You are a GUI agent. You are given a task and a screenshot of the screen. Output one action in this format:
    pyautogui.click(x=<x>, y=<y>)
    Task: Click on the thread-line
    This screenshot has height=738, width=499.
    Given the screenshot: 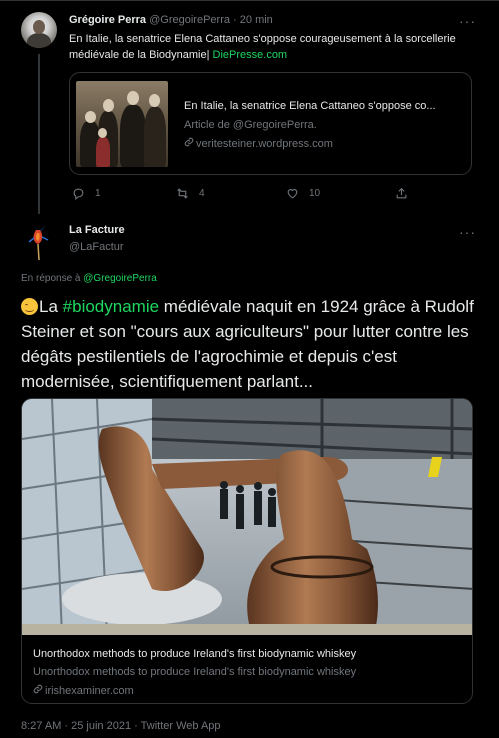 What is the action you would take?
    pyautogui.click(x=39, y=134)
    